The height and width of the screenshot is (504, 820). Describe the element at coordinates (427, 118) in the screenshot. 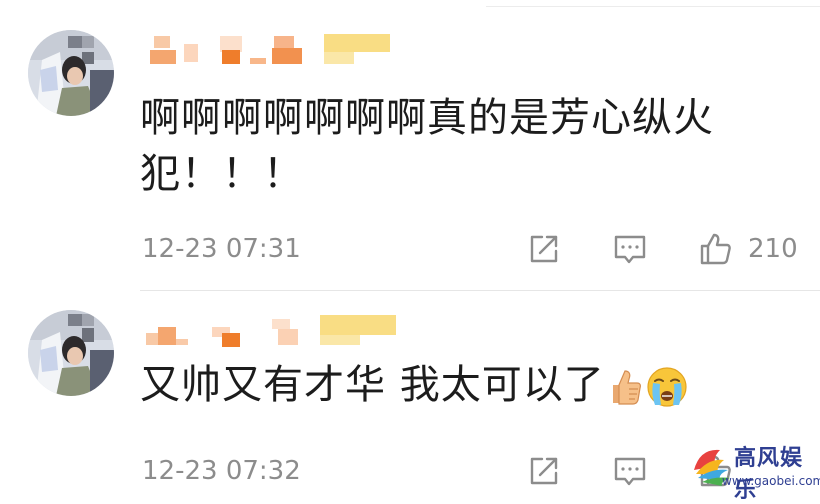

I see `comment-text-line: 啊啊啊啊啊啊啊真的是芳心纵火` at that location.